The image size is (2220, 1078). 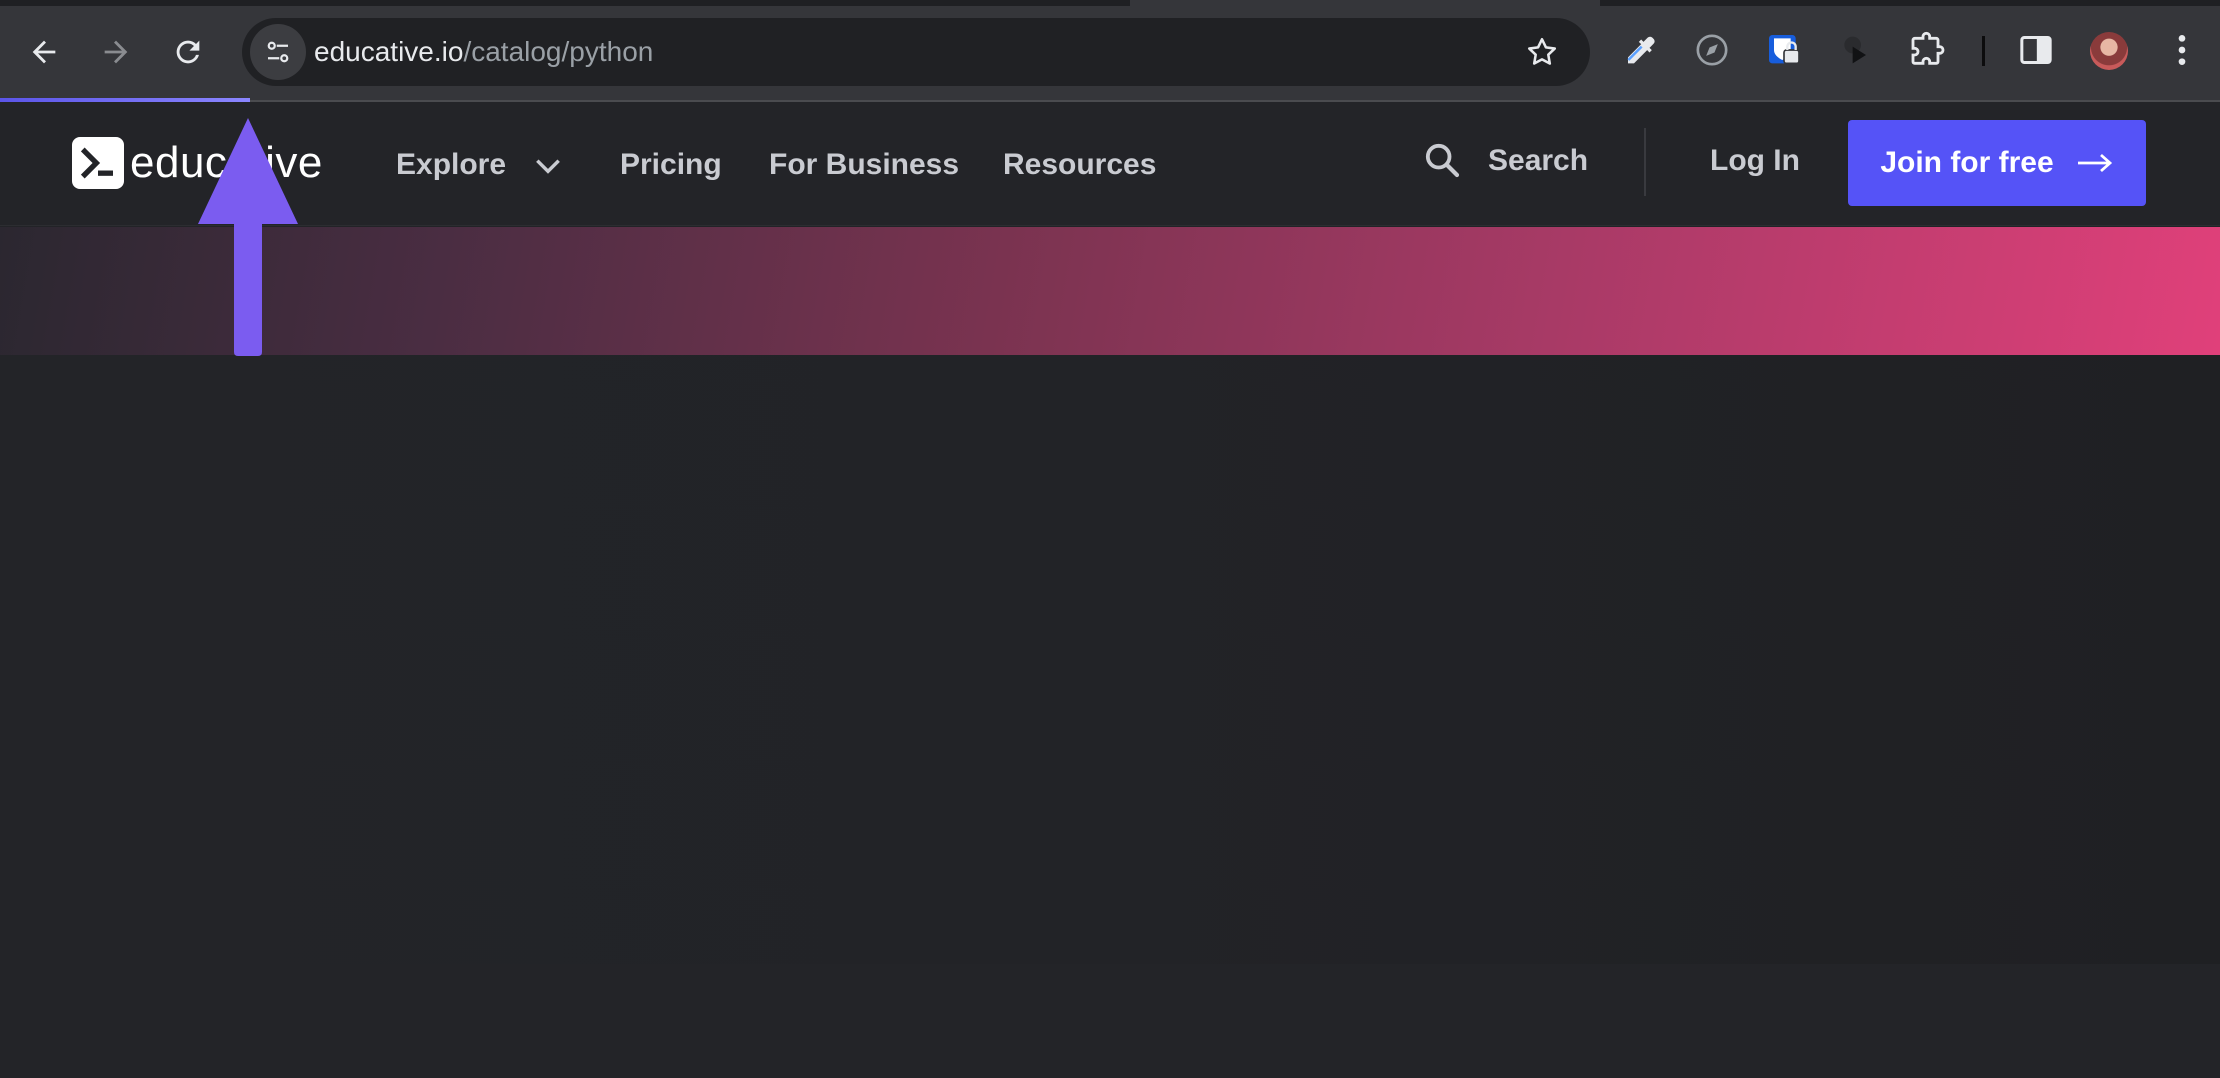 What do you see at coordinates (1079, 165) in the screenshot?
I see `nav-resources: Resources` at bounding box center [1079, 165].